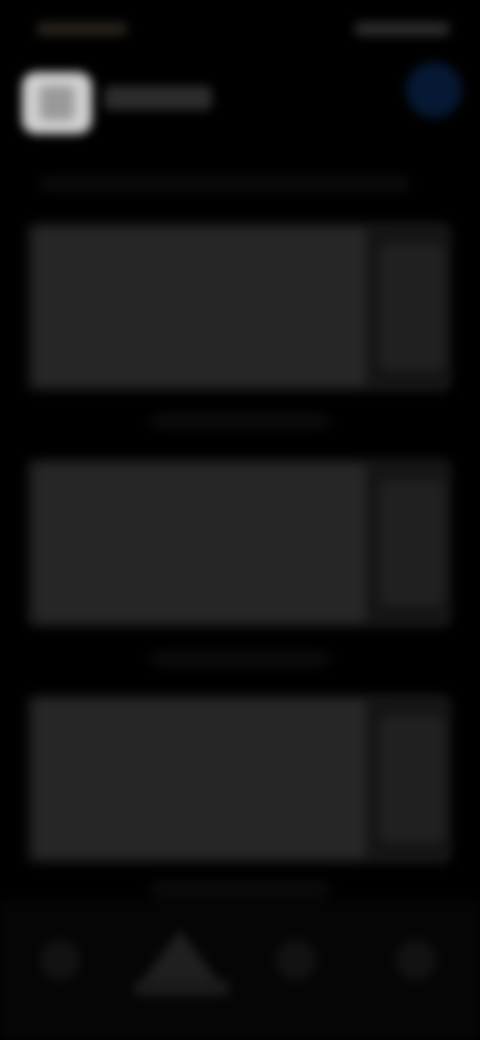 This screenshot has height=1040, width=480. What do you see at coordinates (182, 988) in the screenshot?
I see `home-icon-base` at bounding box center [182, 988].